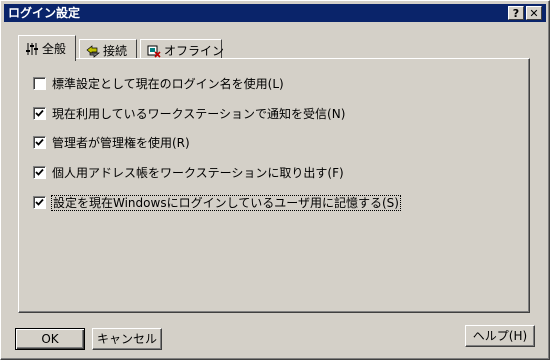  Describe the element at coordinates (226, 203) in the screenshot. I see `option-label: 設定を現在Windowsにログインしているユーザ用に記憶する(S)` at that location.